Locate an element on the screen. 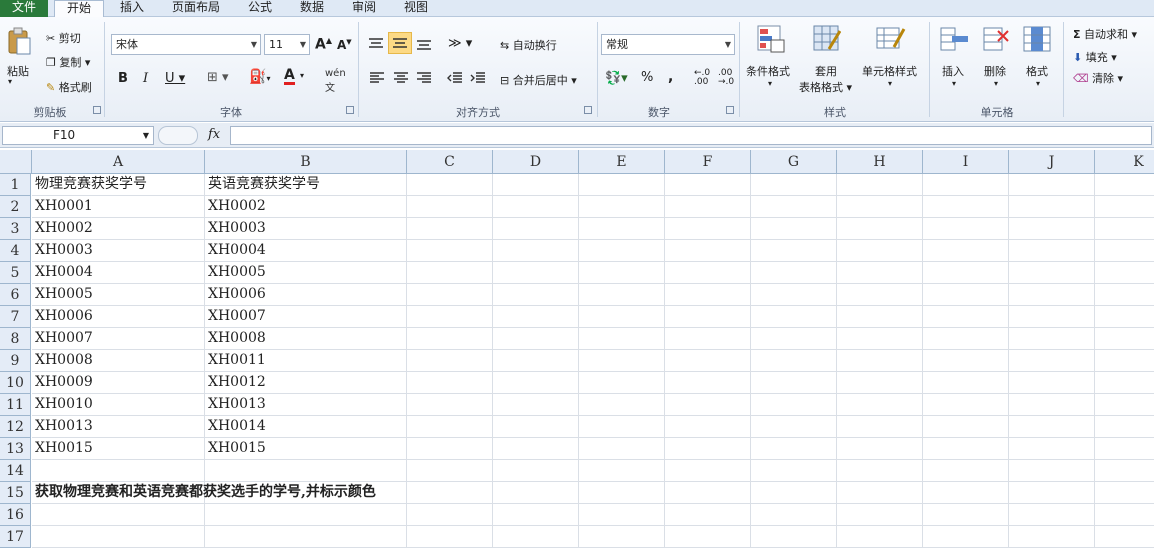 Image resolution: width=1154 pixels, height=554 pixels. row-header-8: 8 is located at coordinates (15, 339).